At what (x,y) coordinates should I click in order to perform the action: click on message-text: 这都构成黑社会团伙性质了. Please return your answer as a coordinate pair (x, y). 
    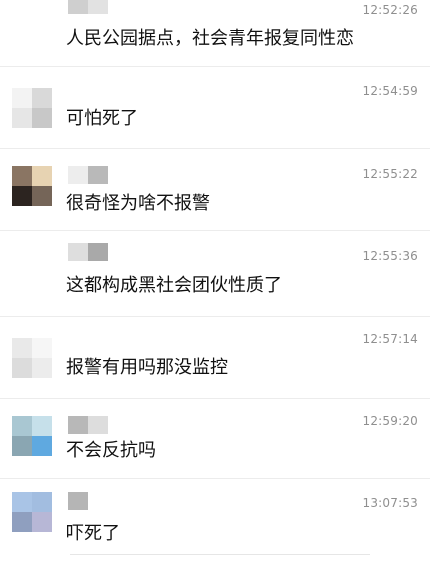
    Looking at the image, I should click on (174, 285).